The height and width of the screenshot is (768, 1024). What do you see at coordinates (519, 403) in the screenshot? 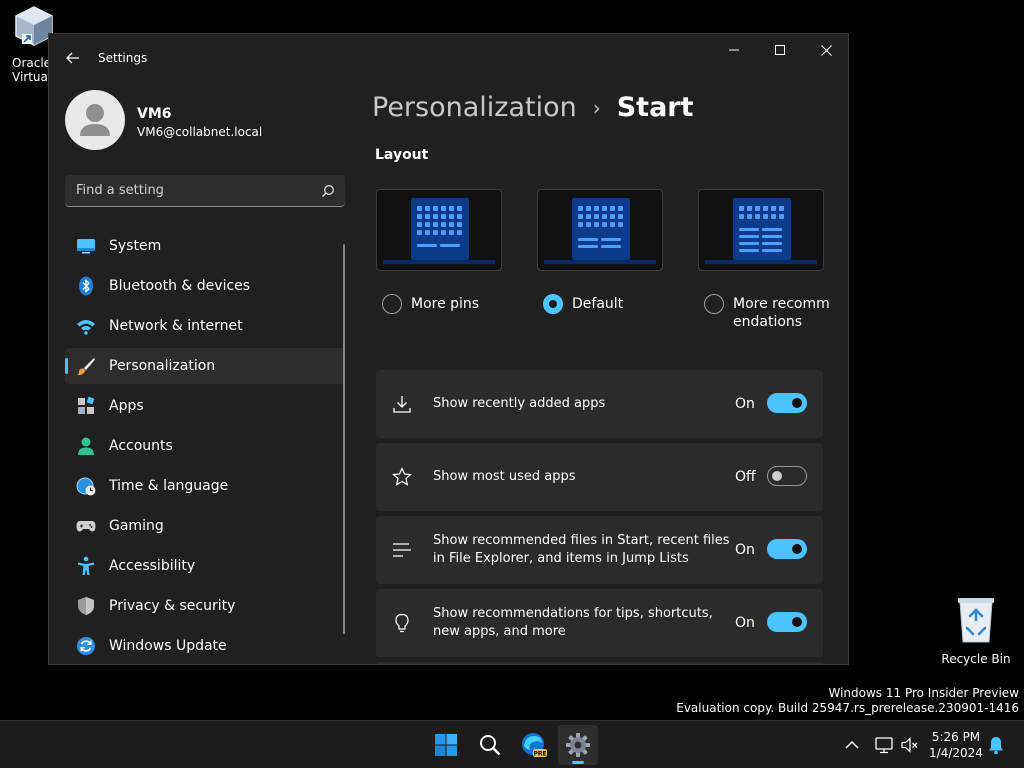
I see `setting-label: Show recently added apps` at bounding box center [519, 403].